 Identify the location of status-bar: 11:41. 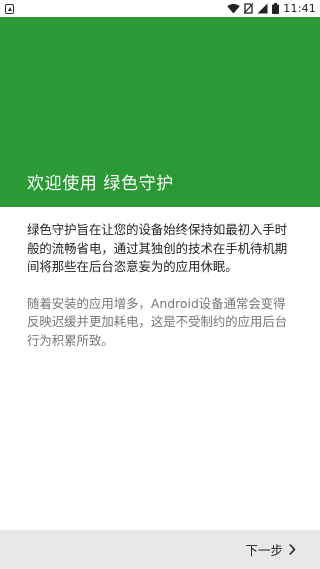
(160, 8).